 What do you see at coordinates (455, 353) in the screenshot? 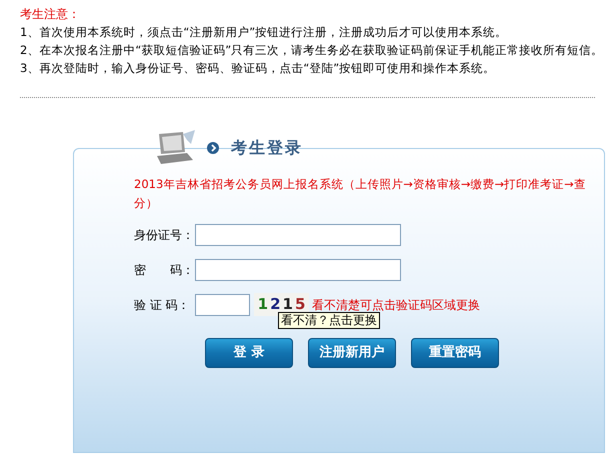
I see `form-button: 重置密码` at bounding box center [455, 353].